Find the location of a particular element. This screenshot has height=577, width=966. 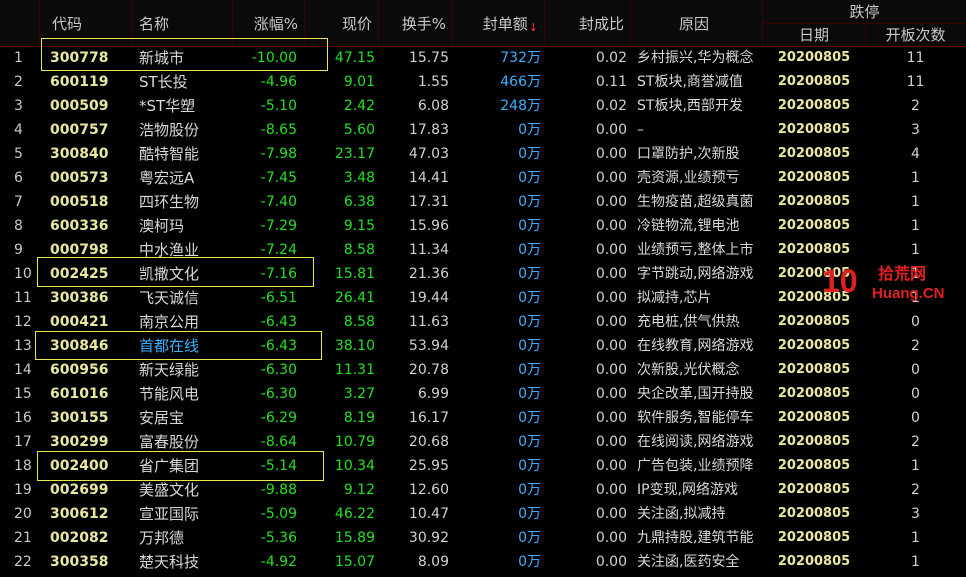

change-percent: -6.30 is located at coordinates (278, 370).